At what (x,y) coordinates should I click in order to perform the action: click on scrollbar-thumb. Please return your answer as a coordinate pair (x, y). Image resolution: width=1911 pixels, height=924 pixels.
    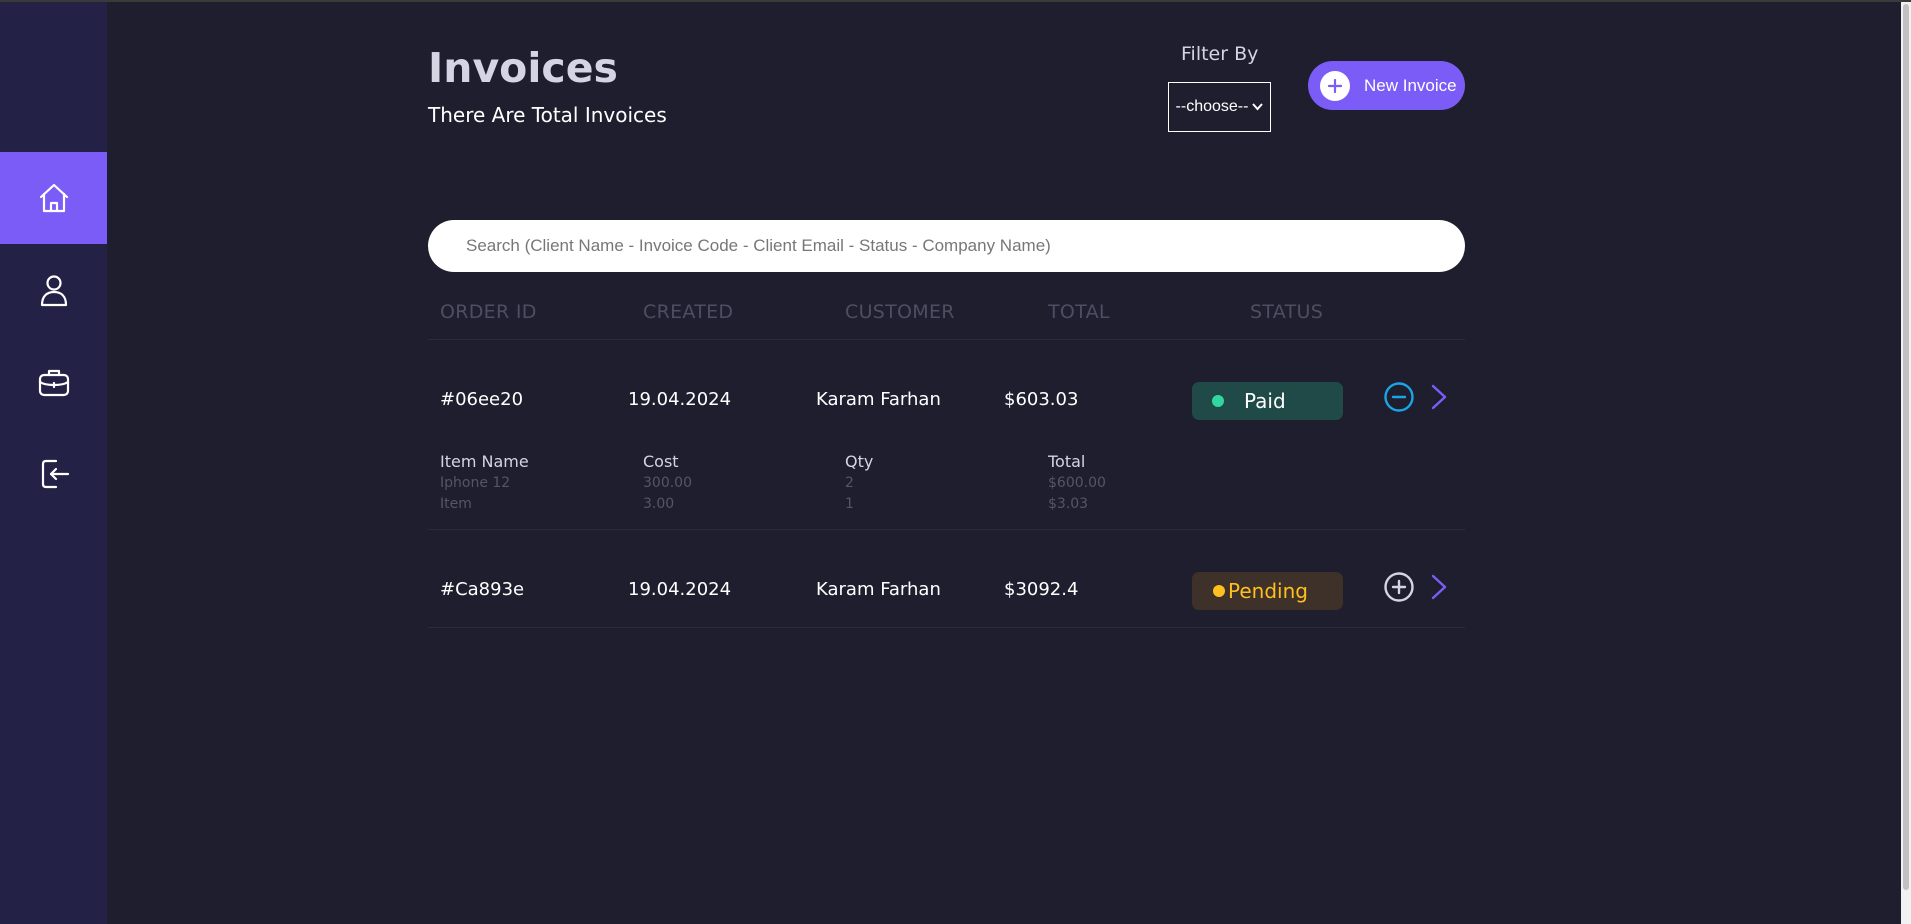
    Looking at the image, I should click on (1906, 447).